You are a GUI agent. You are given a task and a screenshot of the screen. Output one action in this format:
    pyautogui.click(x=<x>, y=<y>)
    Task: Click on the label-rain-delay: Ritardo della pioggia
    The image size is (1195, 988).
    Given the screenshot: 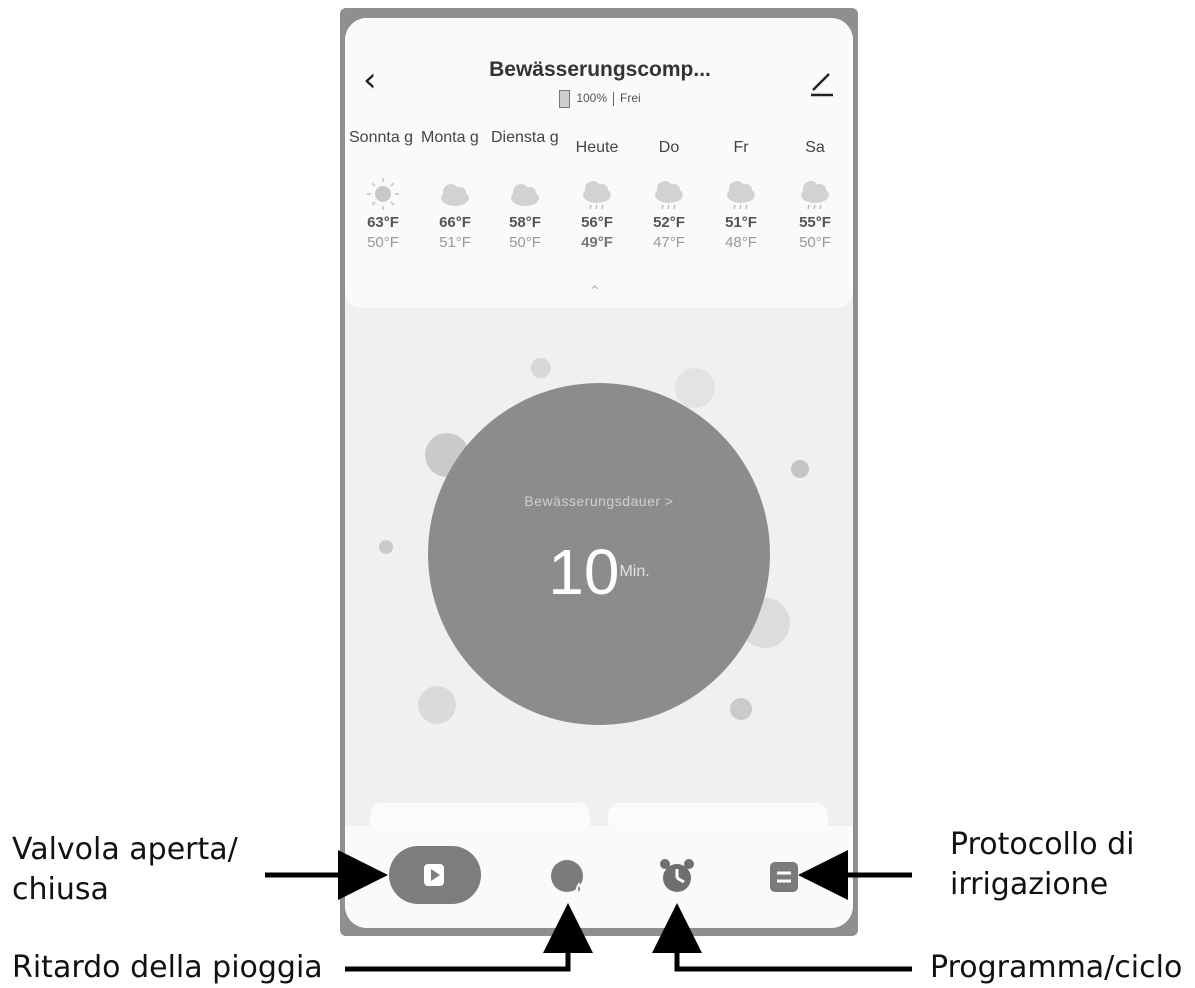 What is the action you would take?
    pyautogui.click(x=167, y=967)
    